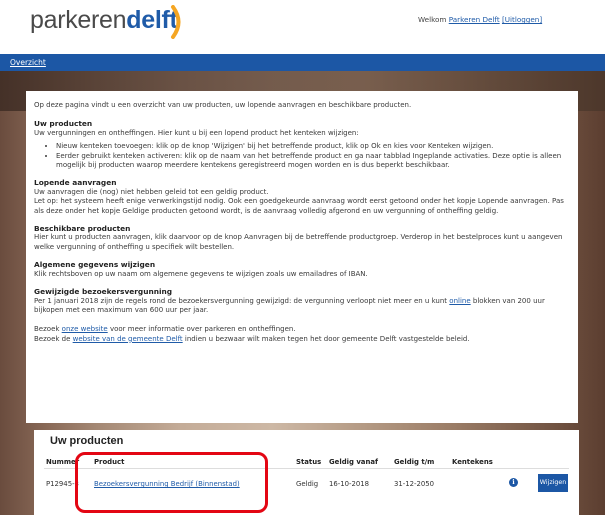 Image resolution: width=605 pixels, height=515 pixels. What do you see at coordinates (349, 484) in the screenshot?
I see `cell-geldig-vanaf: 16-10-2018` at bounding box center [349, 484].